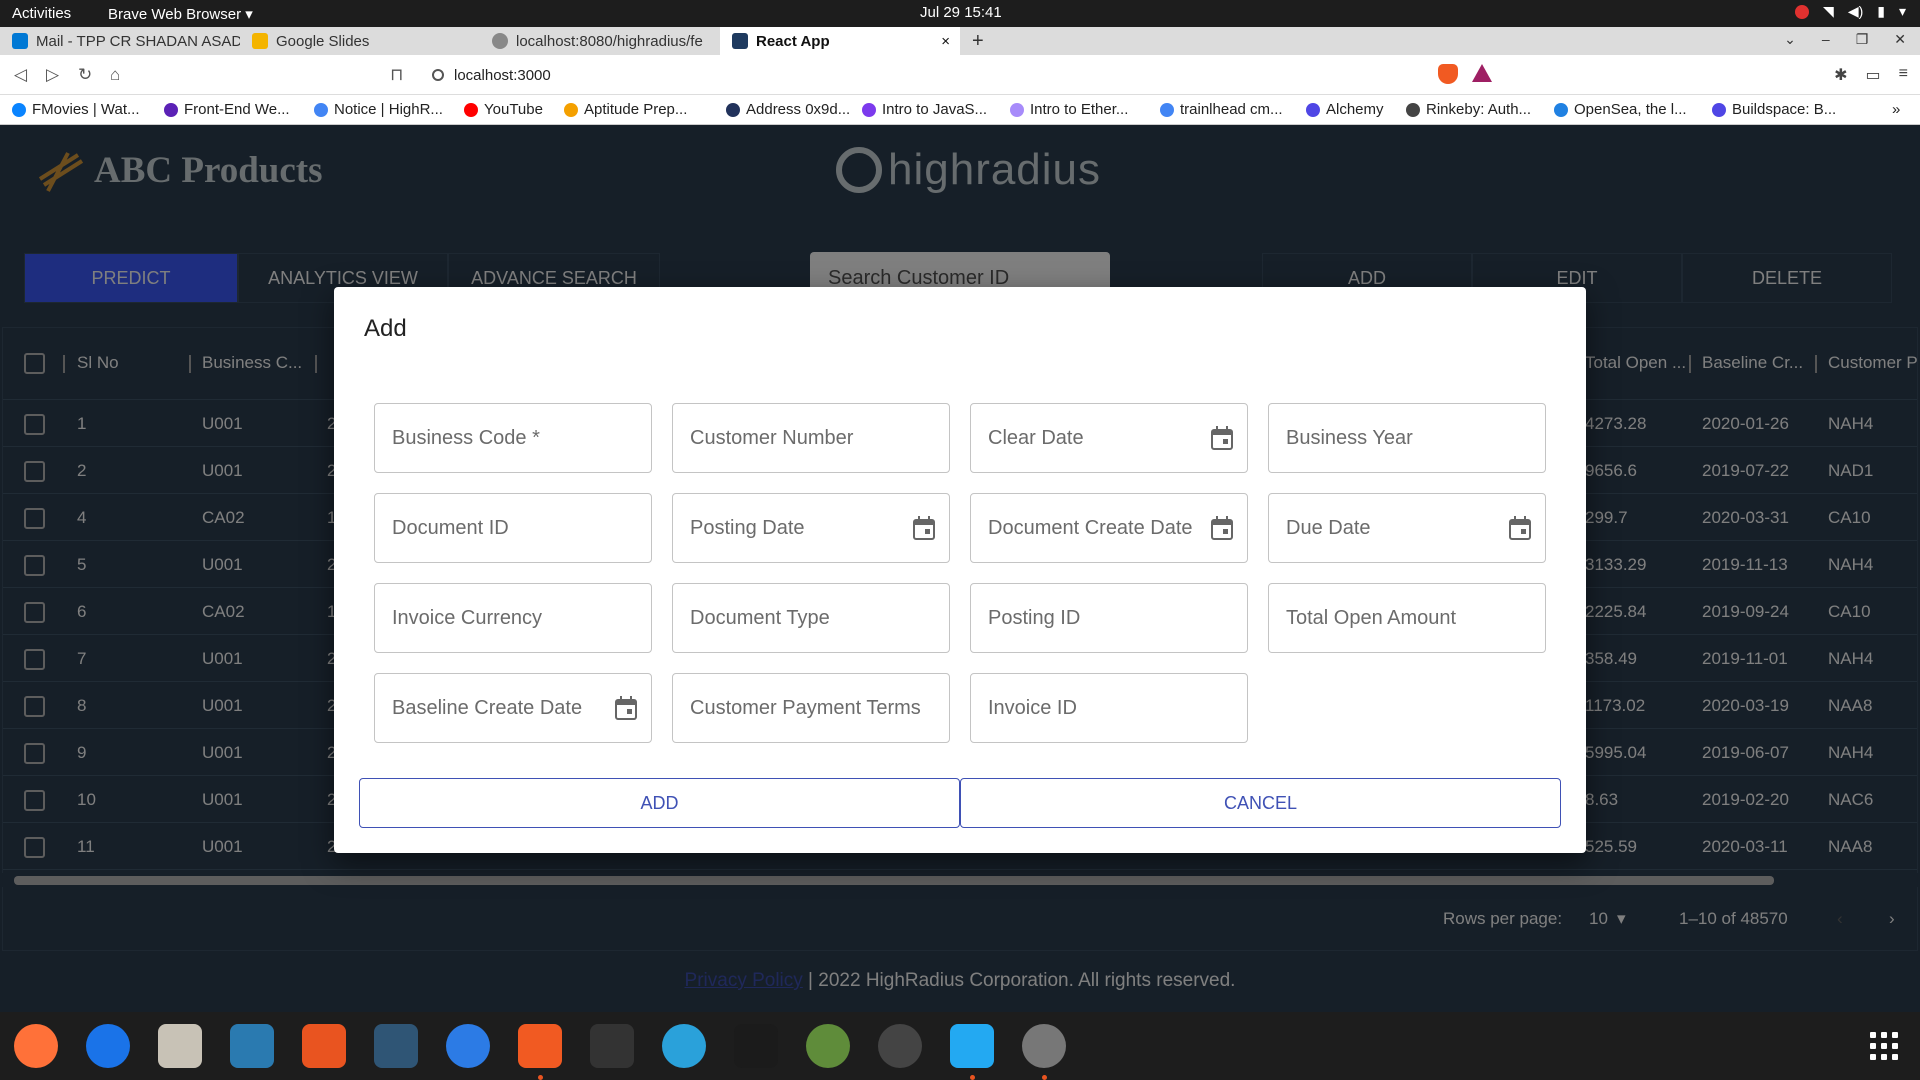 The width and height of the screenshot is (1920, 1080). Describe the element at coordinates (180, 1046) in the screenshot. I see `files-icon` at that location.